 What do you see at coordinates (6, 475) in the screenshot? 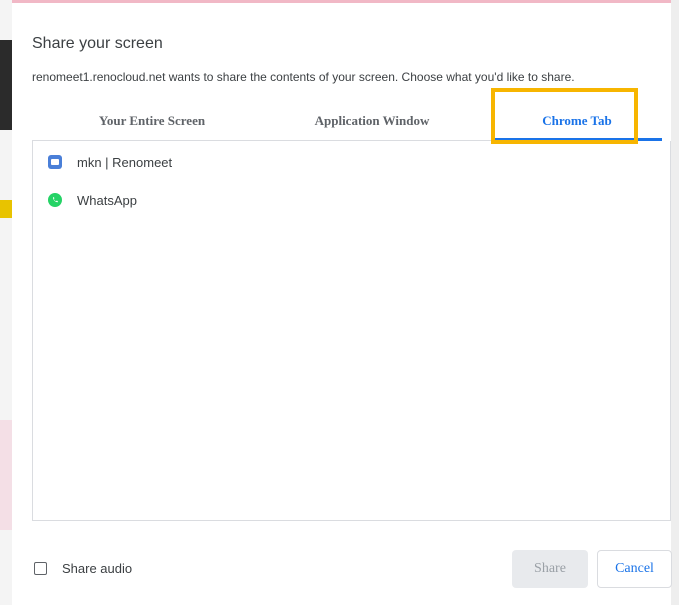
I see `background-pink-block` at bounding box center [6, 475].